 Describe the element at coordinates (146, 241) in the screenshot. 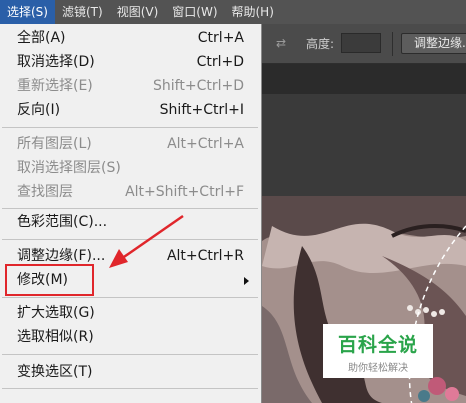

I see `annotation-arrow-icon` at that location.